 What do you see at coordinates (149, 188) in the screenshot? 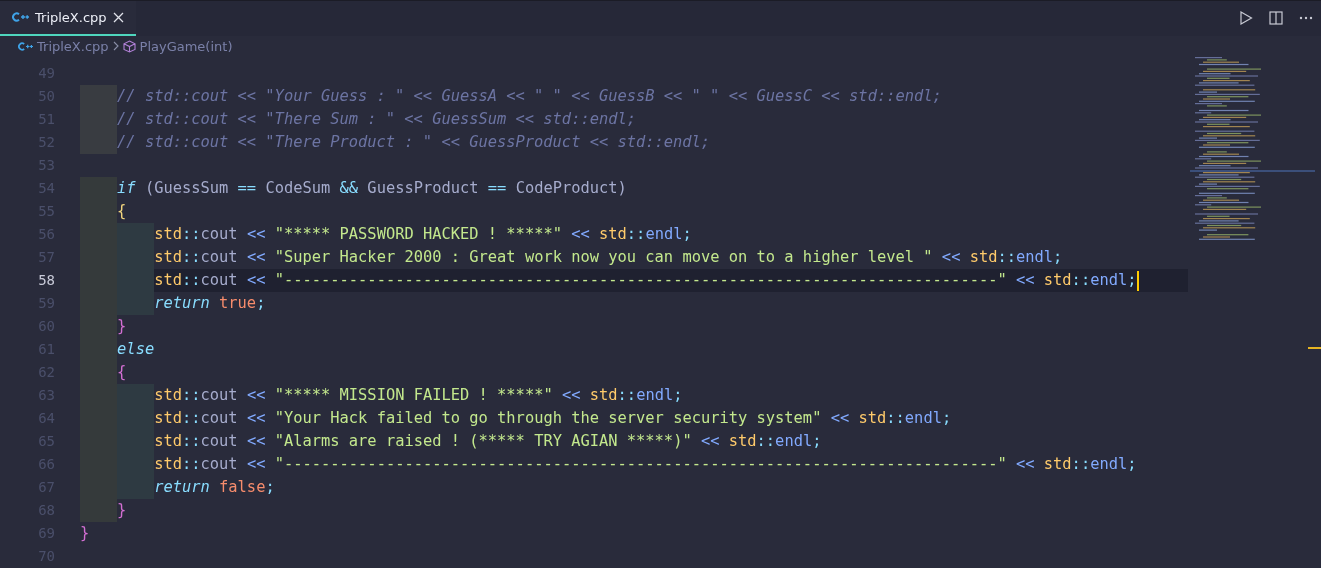
I see `parenthesis: (` at bounding box center [149, 188].